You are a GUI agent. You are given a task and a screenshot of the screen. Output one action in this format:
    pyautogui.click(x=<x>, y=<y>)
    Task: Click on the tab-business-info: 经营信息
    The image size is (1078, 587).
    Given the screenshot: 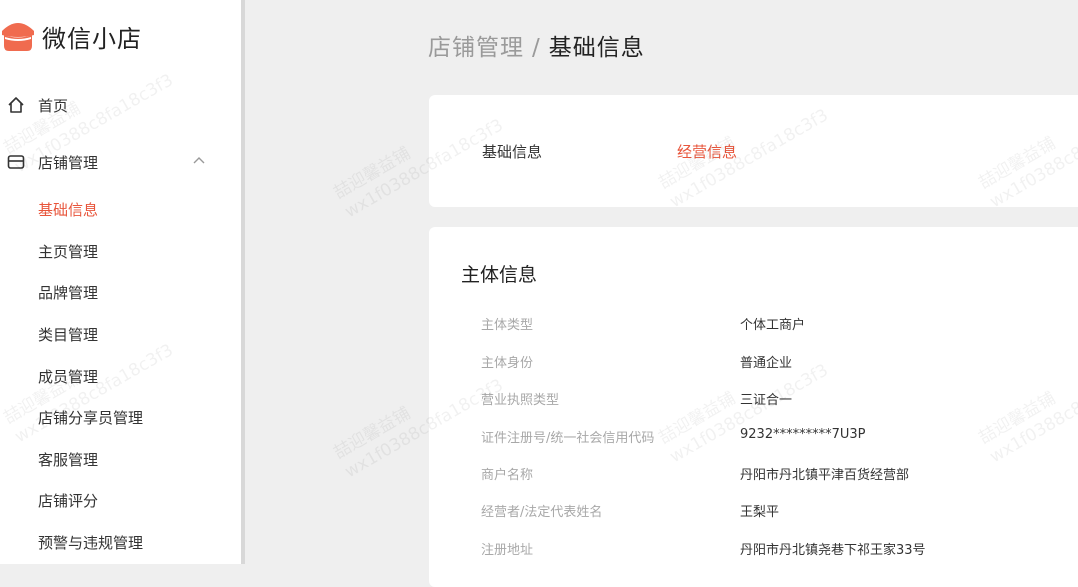 What is the action you would take?
    pyautogui.click(x=707, y=151)
    